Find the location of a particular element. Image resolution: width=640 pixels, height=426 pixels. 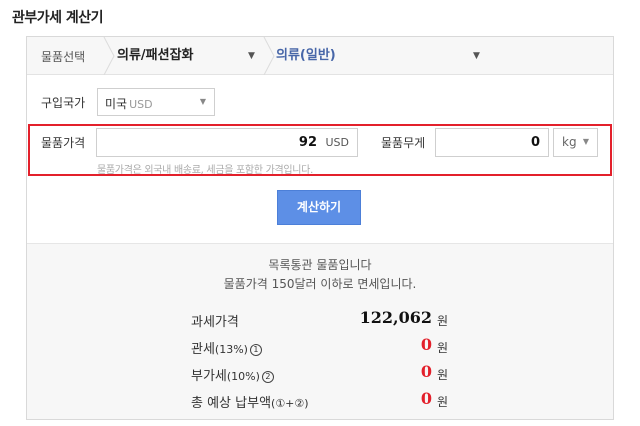

result-label: 부가세 is located at coordinates (209, 376).